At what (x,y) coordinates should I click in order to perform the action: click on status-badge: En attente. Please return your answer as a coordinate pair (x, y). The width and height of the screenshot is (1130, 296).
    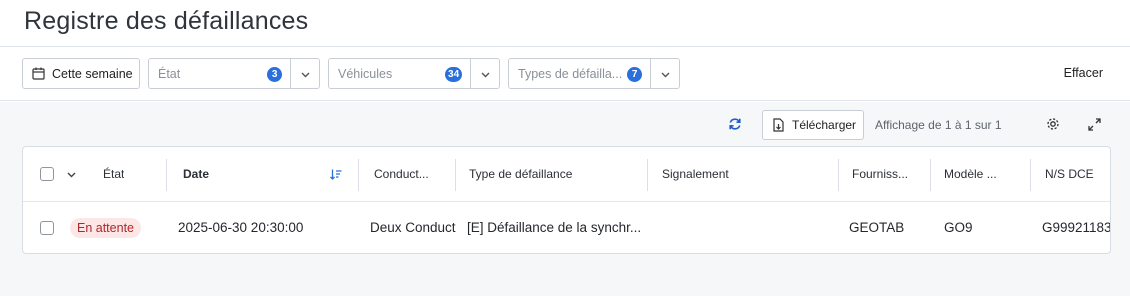
    Looking at the image, I should click on (105, 227).